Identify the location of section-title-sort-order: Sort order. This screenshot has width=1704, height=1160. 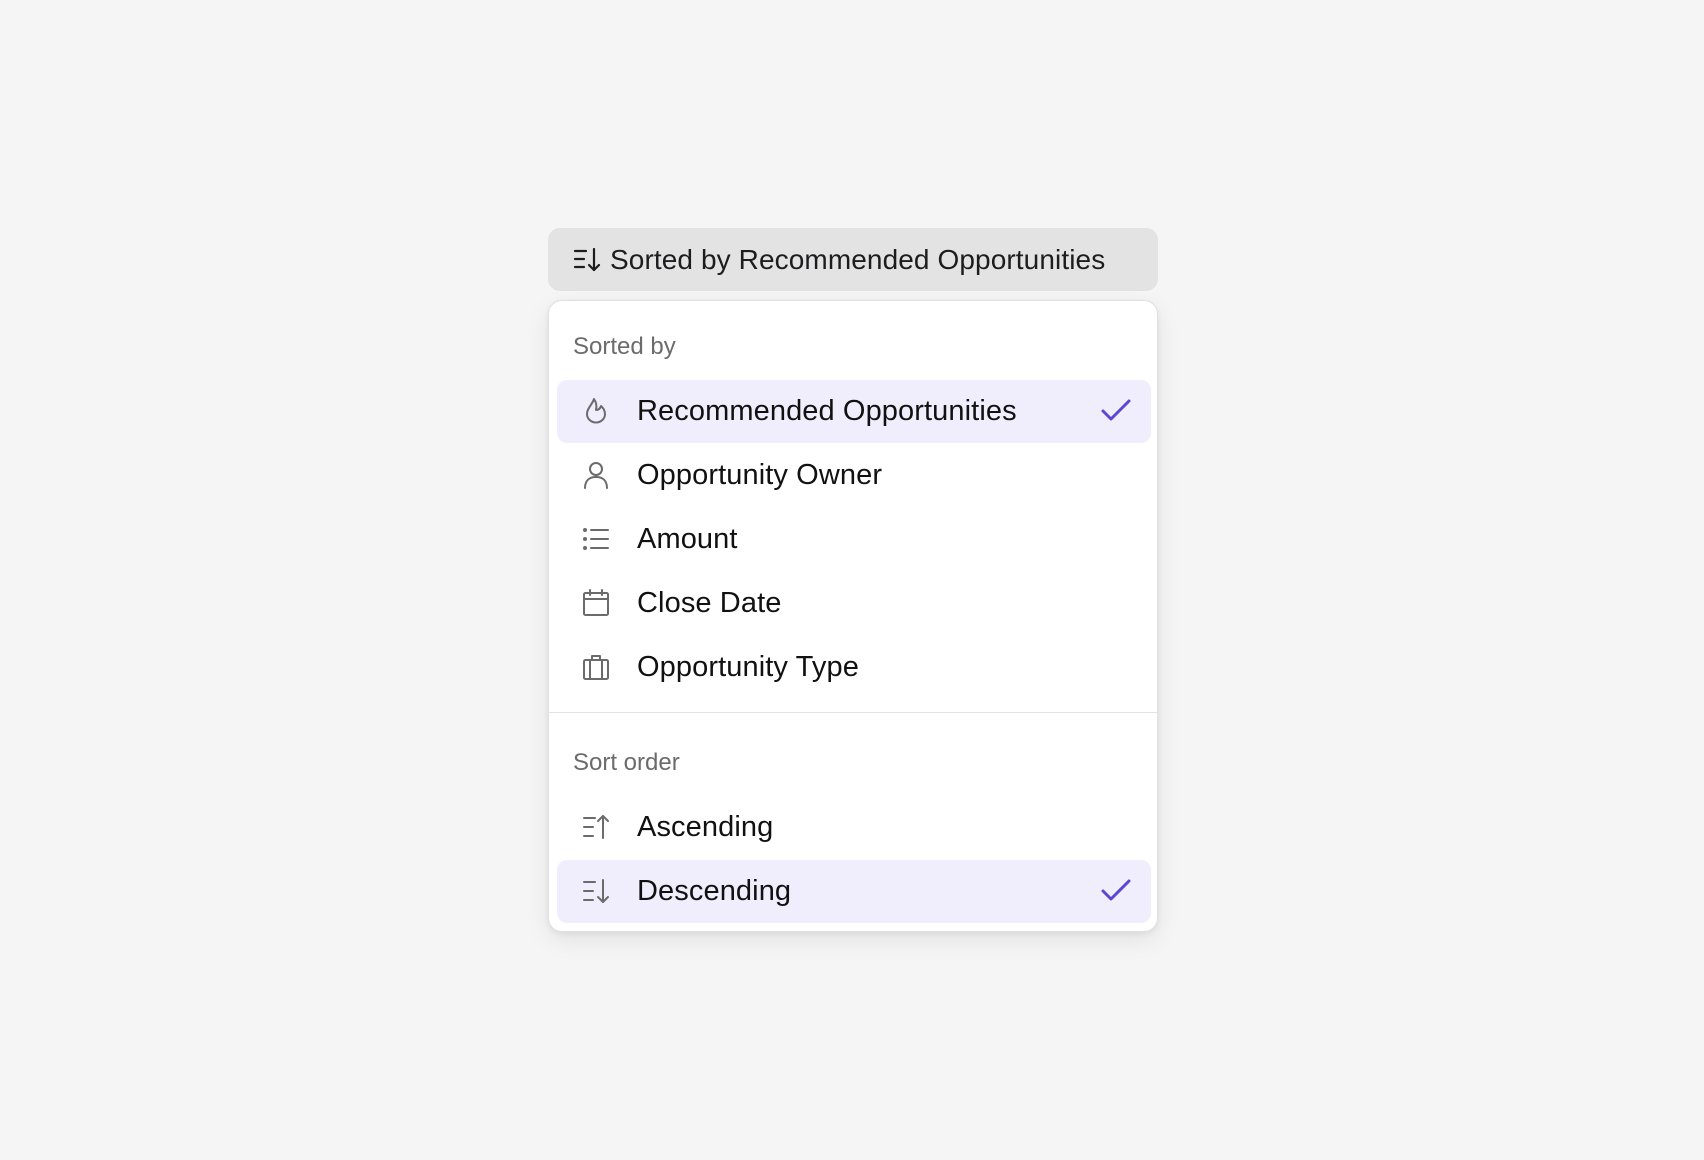
(626, 762).